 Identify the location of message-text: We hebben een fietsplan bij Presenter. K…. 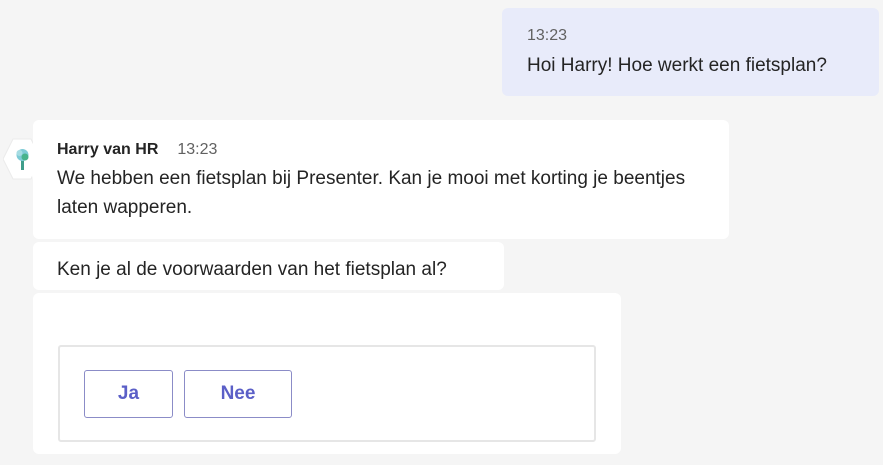
(371, 193).